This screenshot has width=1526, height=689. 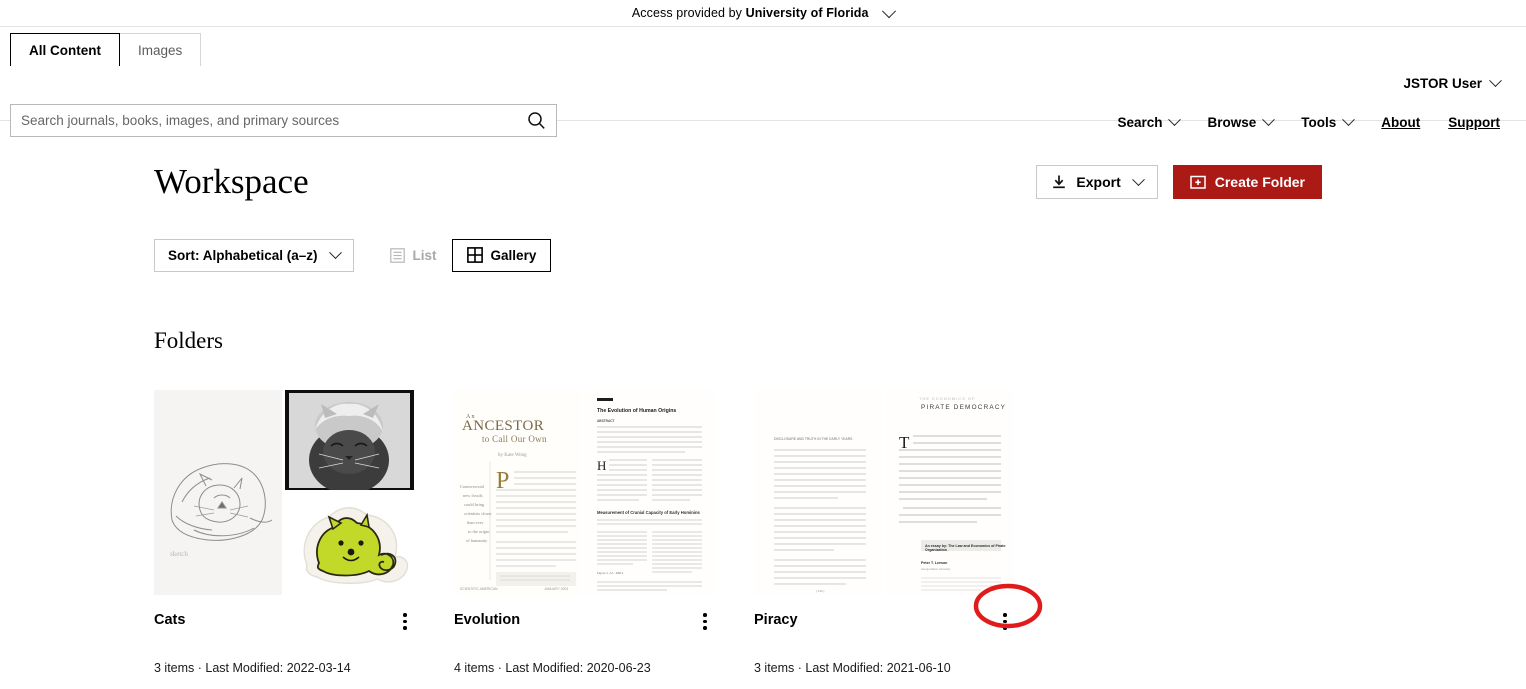 What do you see at coordinates (503, 426) in the screenshot?
I see `svg-text: ANCESTOR` at bounding box center [503, 426].